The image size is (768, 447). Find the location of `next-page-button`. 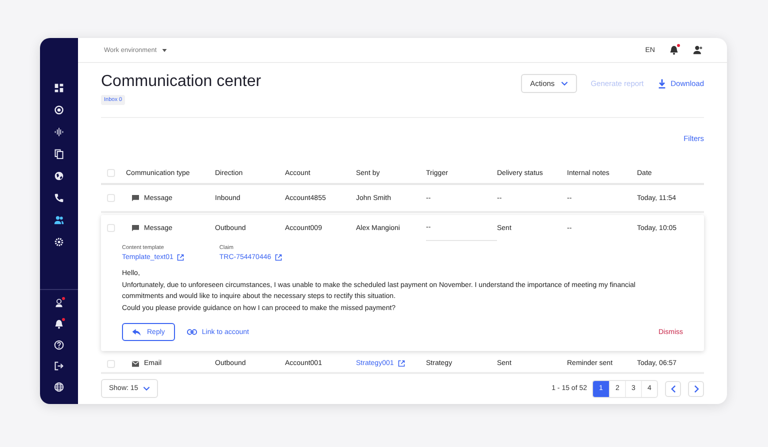

next-page-button is located at coordinates (696, 388).